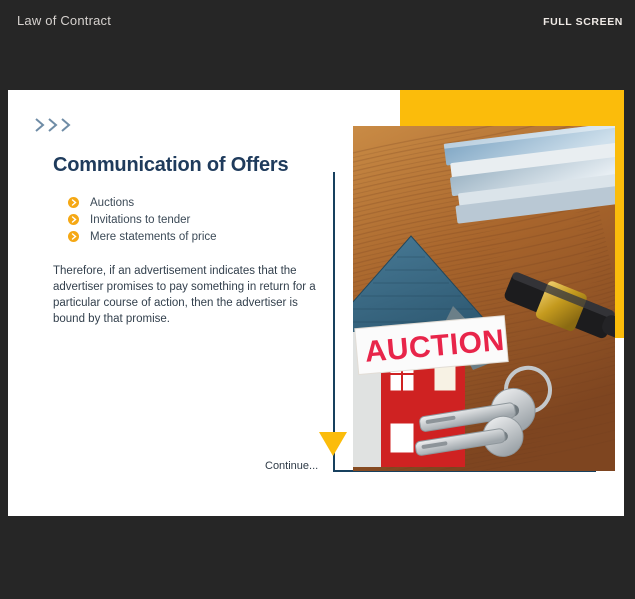 This screenshot has height=599, width=635. What do you see at coordinates (171, 165) in the screenshot?
I see `slide-title: Communication of Offers` at bounding box center [171, 165].